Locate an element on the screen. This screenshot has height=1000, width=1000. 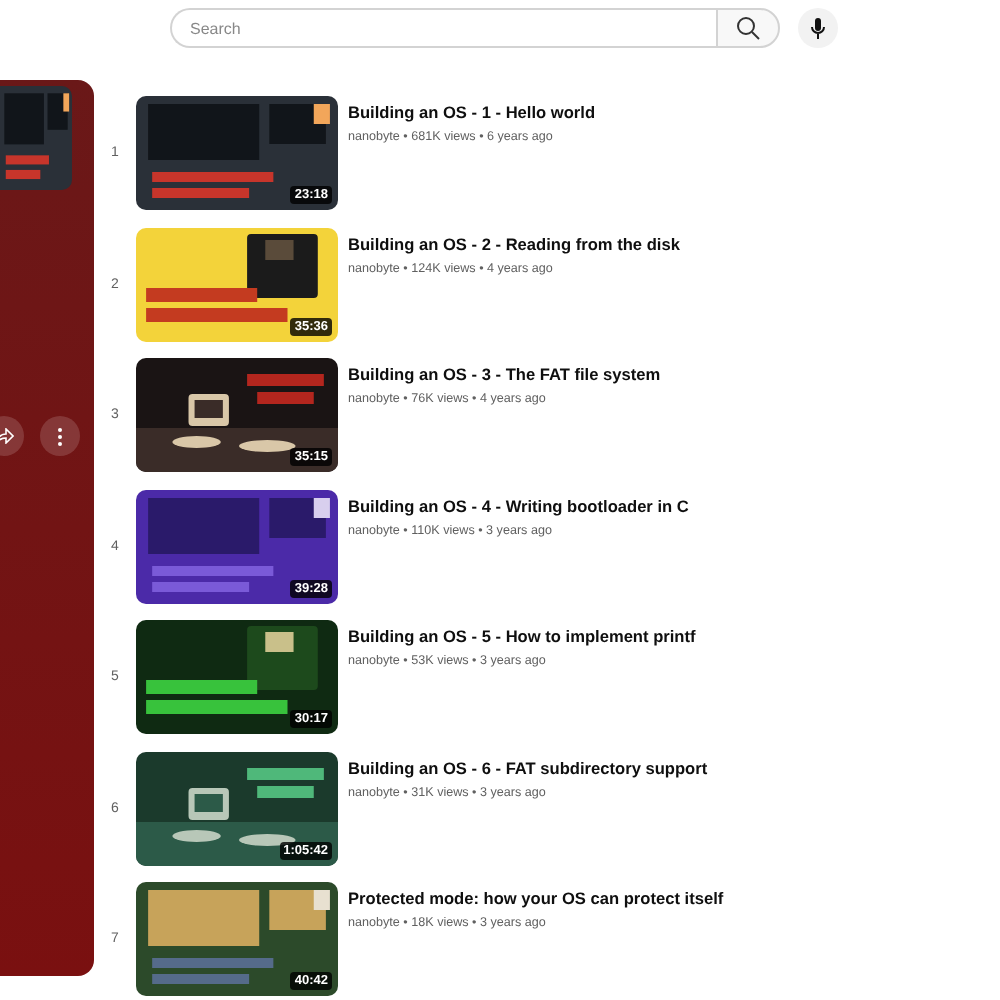
video-title: Building an OS - 1 - Hello world is located at coordinates (472, 112).